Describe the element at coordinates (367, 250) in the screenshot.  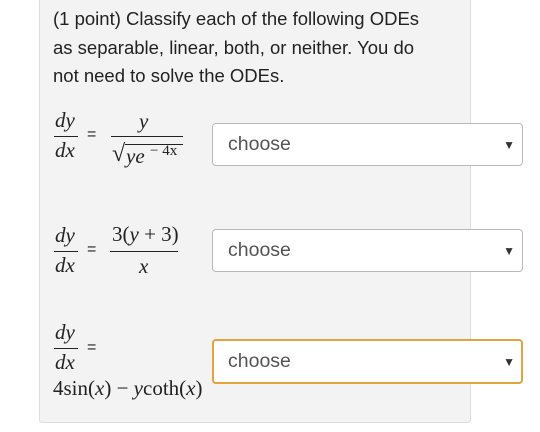
I see `classification-select-2: choose ▼` at that location.